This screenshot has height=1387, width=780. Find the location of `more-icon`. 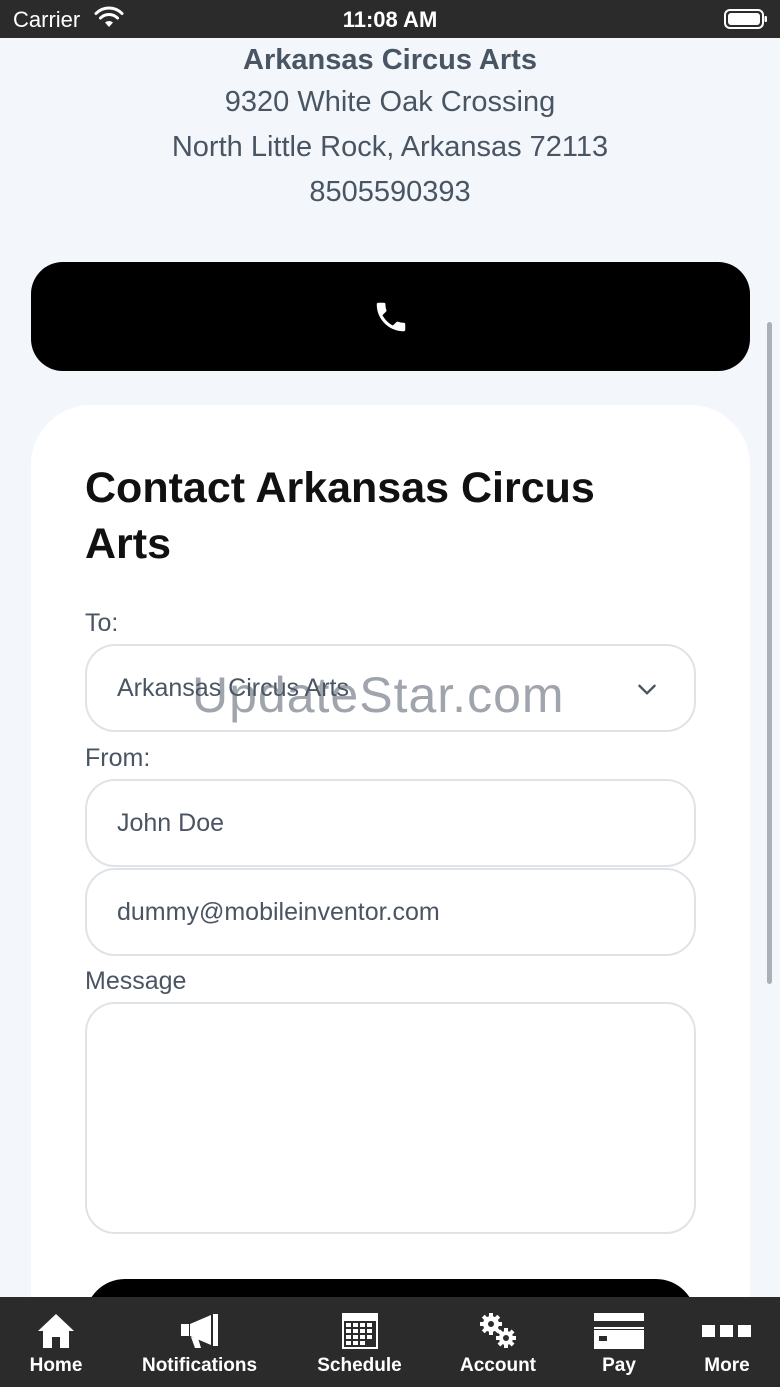

more-icon is located at coordinates (726, 1331).